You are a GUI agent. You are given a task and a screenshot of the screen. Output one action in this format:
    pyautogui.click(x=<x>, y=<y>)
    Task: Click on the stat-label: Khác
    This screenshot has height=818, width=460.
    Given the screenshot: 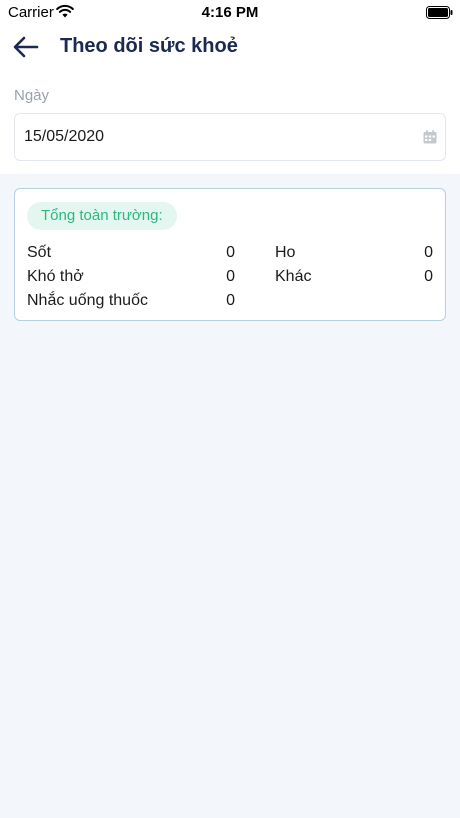 What is the action you would take?
    pyautogui.click(x=293, y=276)
    